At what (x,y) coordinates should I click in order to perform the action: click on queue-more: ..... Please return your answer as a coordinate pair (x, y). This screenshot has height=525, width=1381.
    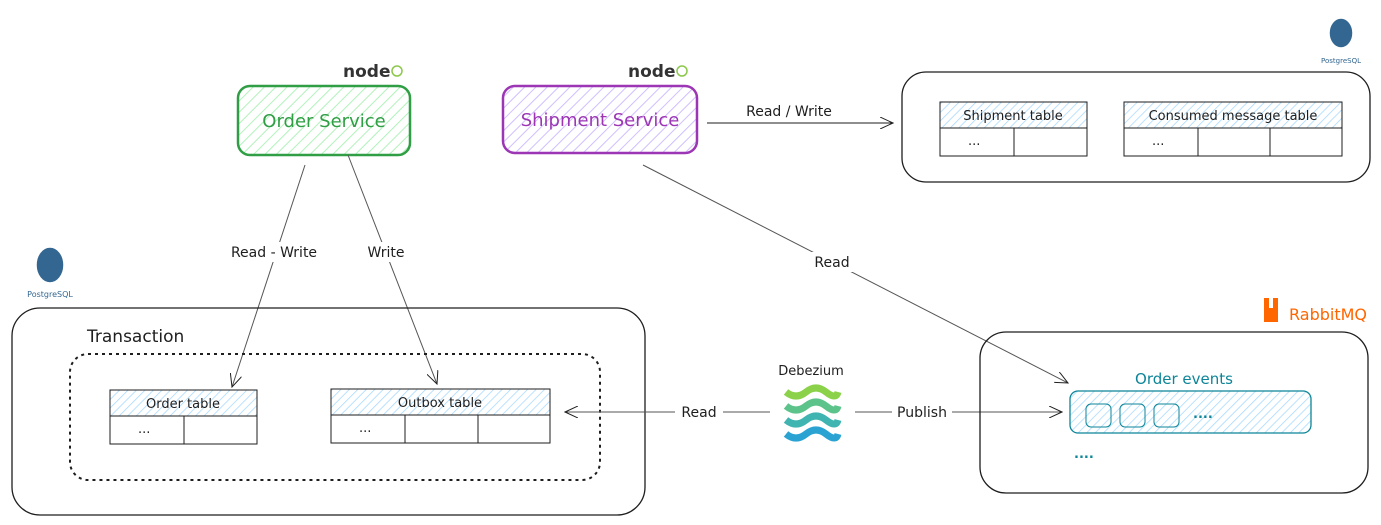
    Looking at the image, I should click on (1203, 414).